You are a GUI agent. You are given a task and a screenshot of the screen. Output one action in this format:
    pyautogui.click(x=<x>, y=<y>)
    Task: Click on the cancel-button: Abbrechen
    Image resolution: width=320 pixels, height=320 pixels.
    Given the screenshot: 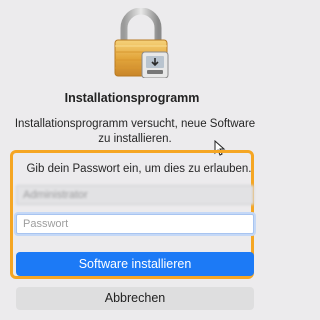 What is the action you would take?
    pyautogui.click(x=135, y=298)
    